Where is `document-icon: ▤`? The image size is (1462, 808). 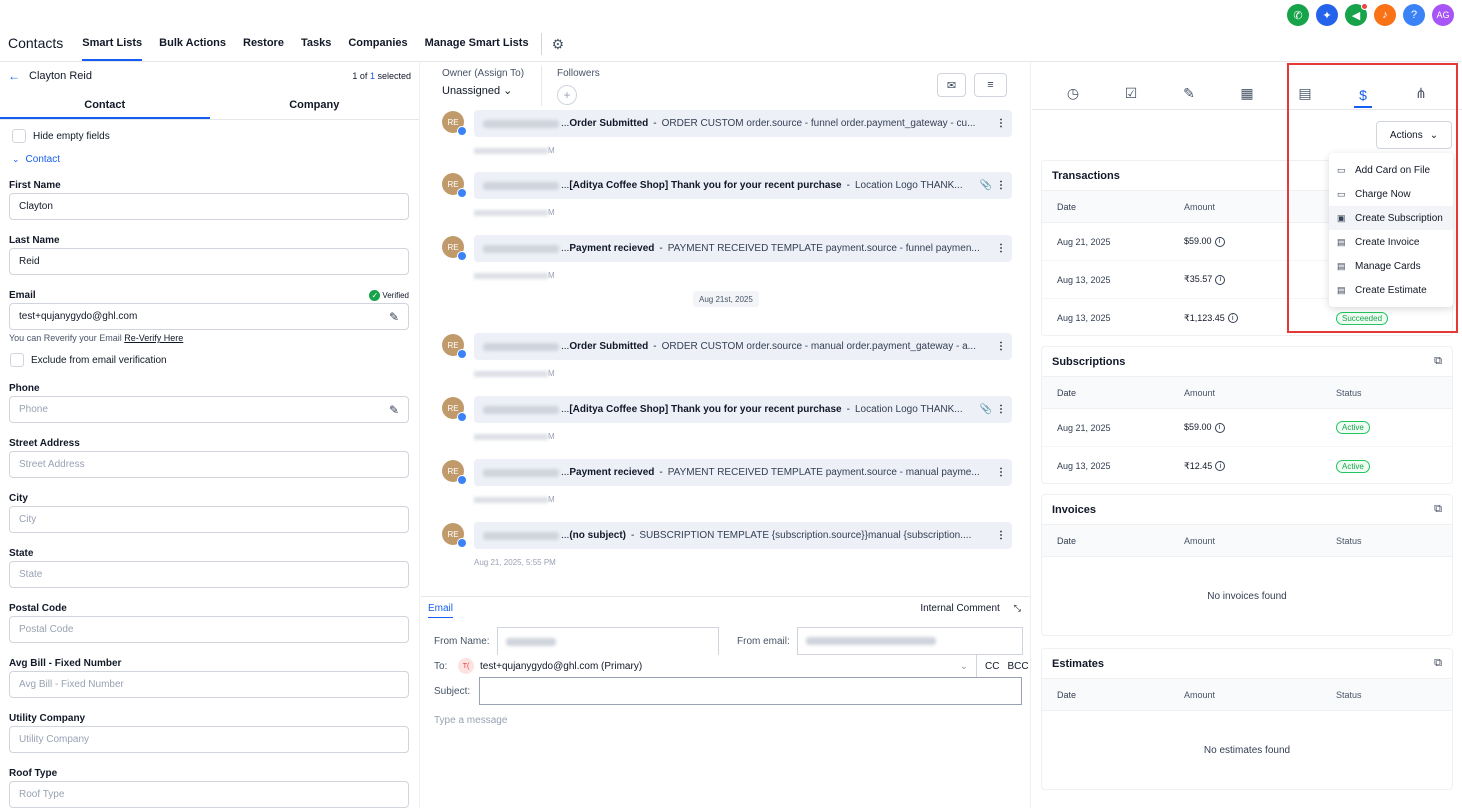 document-icon: ▤ is located at coordinates (1305, 93).